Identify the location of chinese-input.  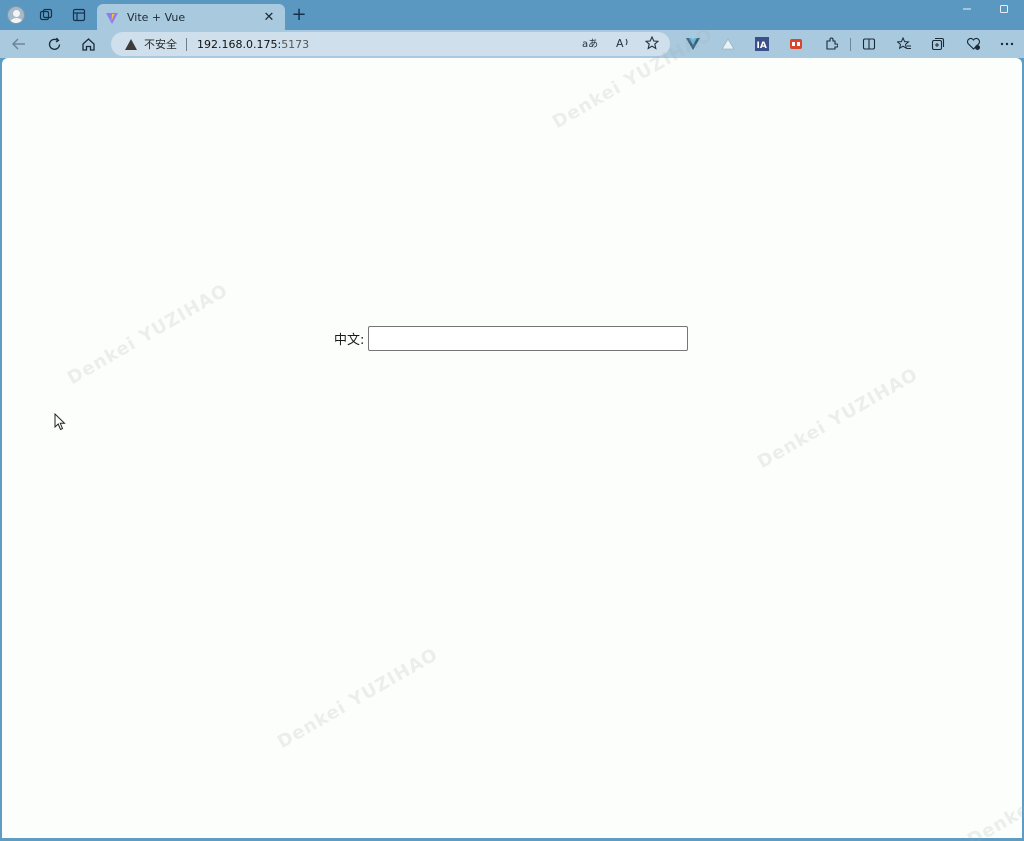
(528, 338).